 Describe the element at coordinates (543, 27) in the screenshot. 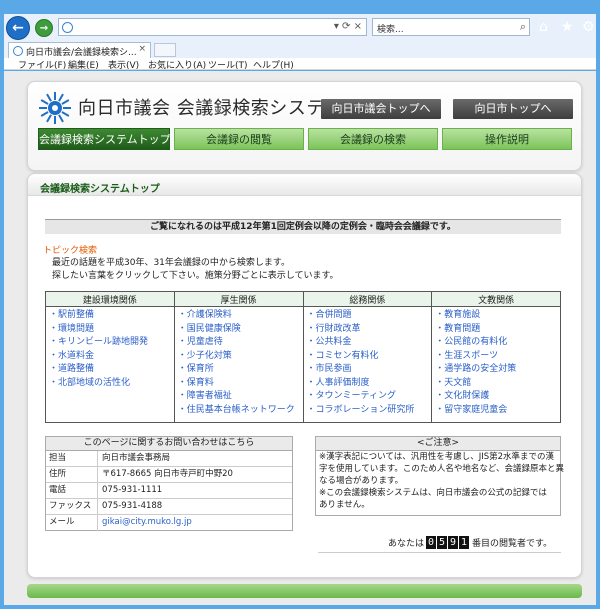

I see `home-icon: ⌂` at that location.